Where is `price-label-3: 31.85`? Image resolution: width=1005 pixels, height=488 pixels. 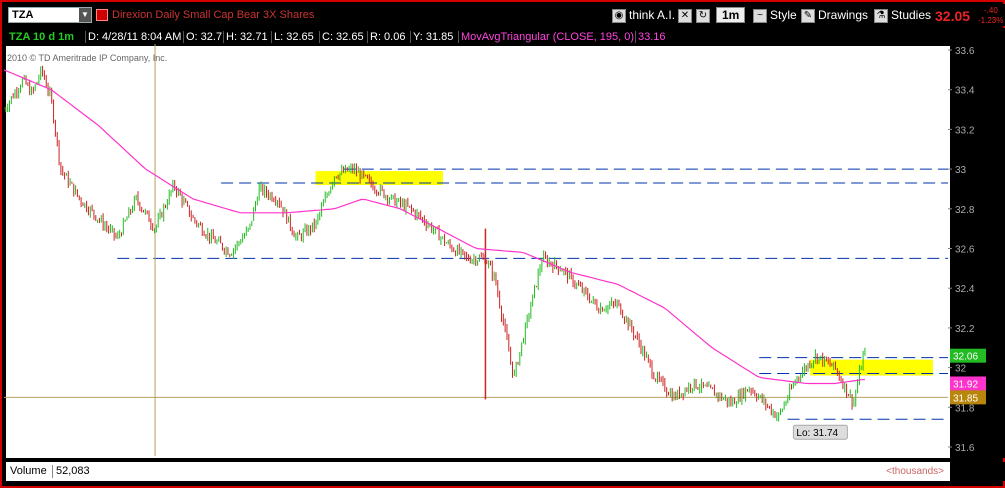 price-label-3: 31.85 is located at coordinates (965, 398).